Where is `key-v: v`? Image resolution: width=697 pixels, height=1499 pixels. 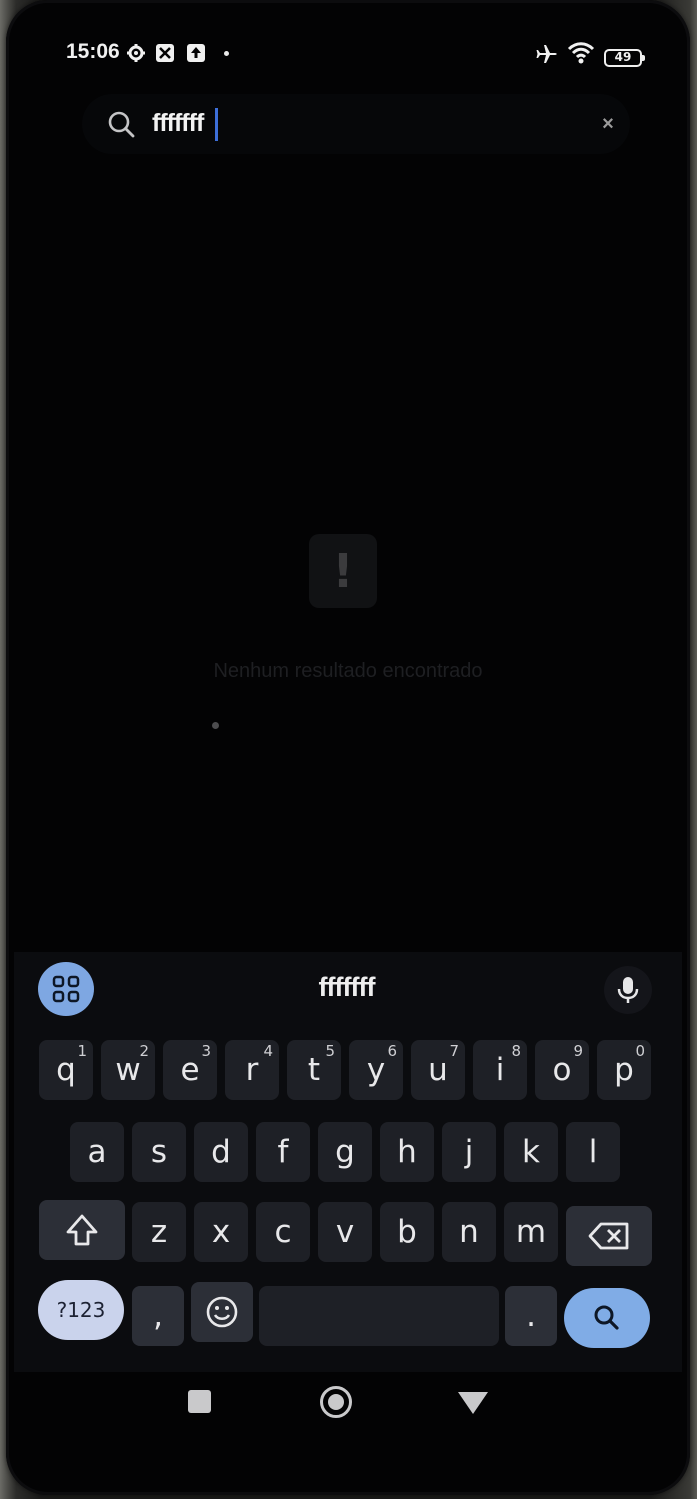
key-v: v is located at coordinates (345, 1232).